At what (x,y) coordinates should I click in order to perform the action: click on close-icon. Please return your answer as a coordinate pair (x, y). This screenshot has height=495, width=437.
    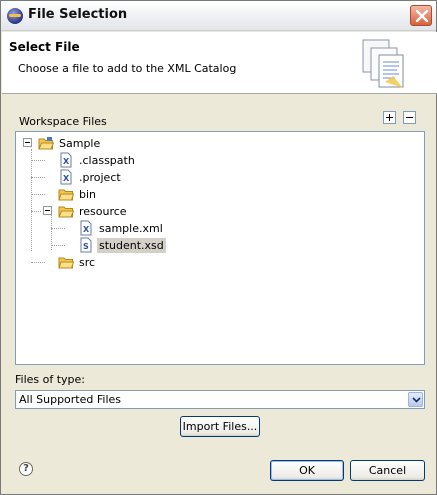
    Looking at the image, I should click on (422, 16).